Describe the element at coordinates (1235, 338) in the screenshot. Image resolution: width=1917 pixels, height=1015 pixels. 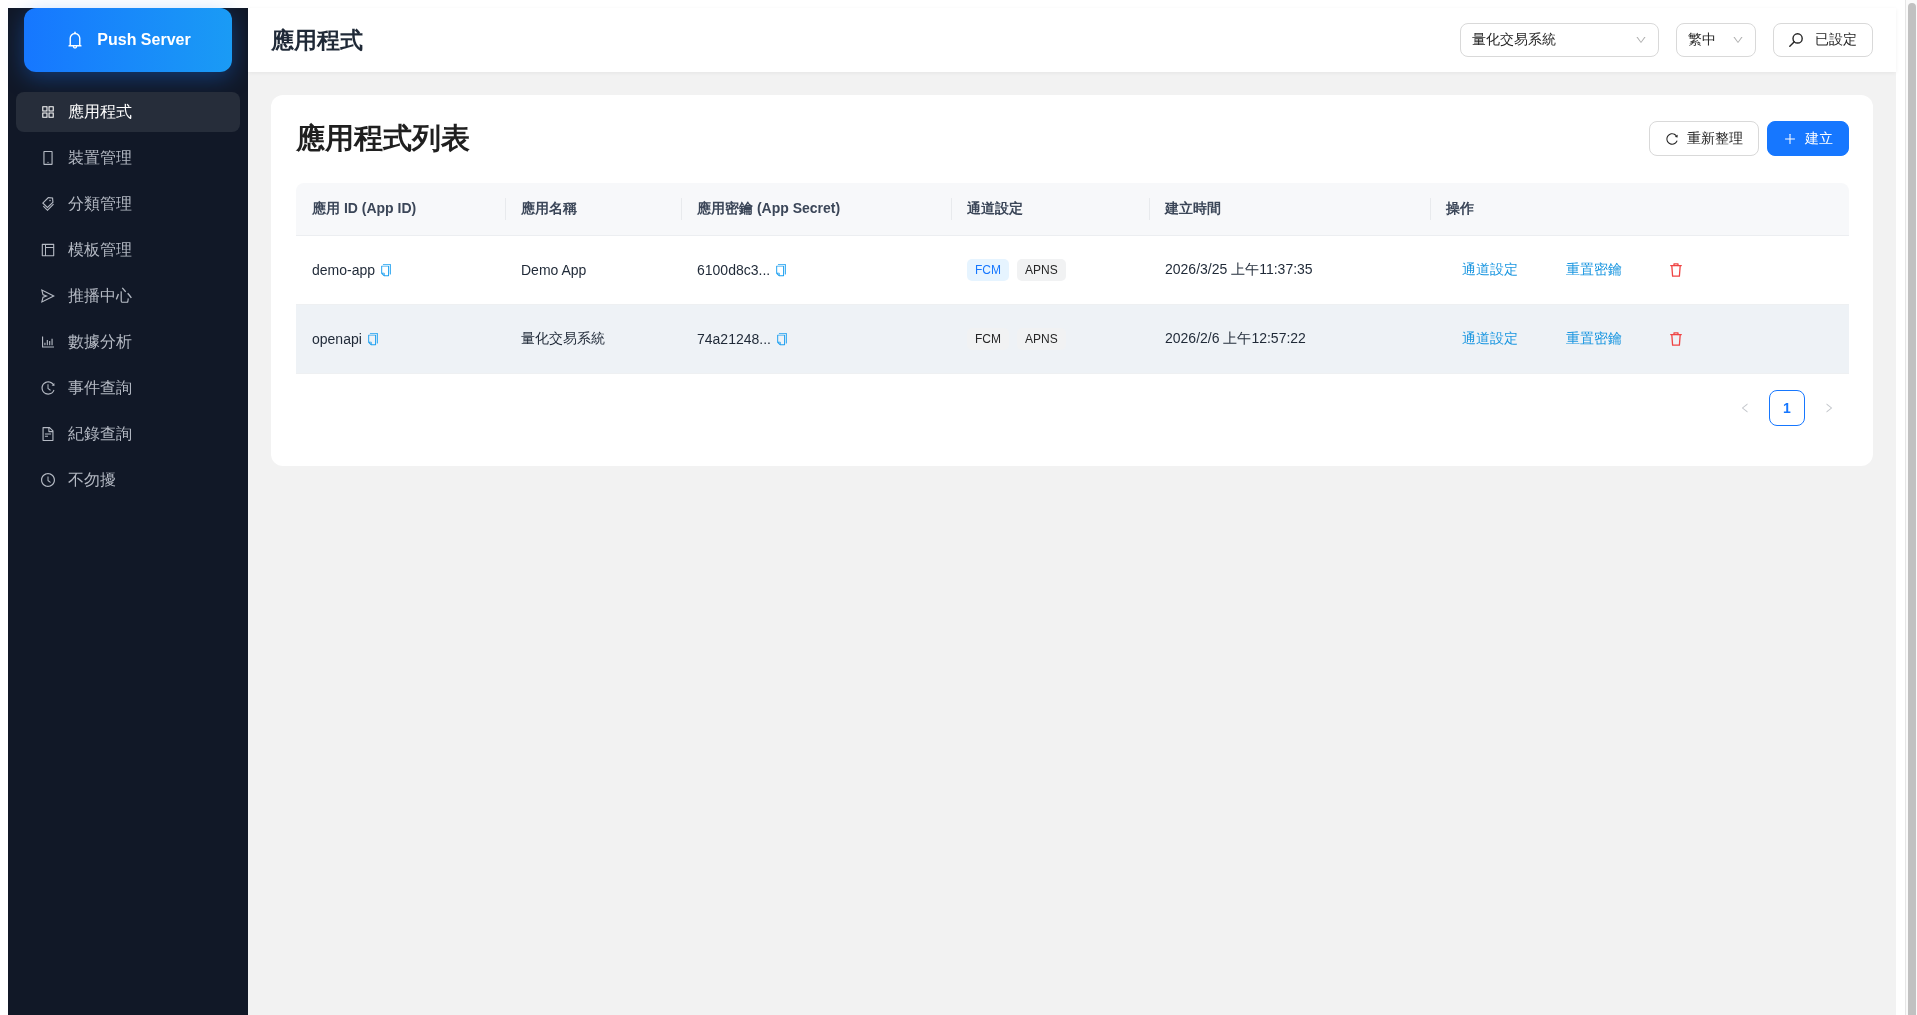
I see `created-time: 2026/2/6 上午12:57:22` at that location.